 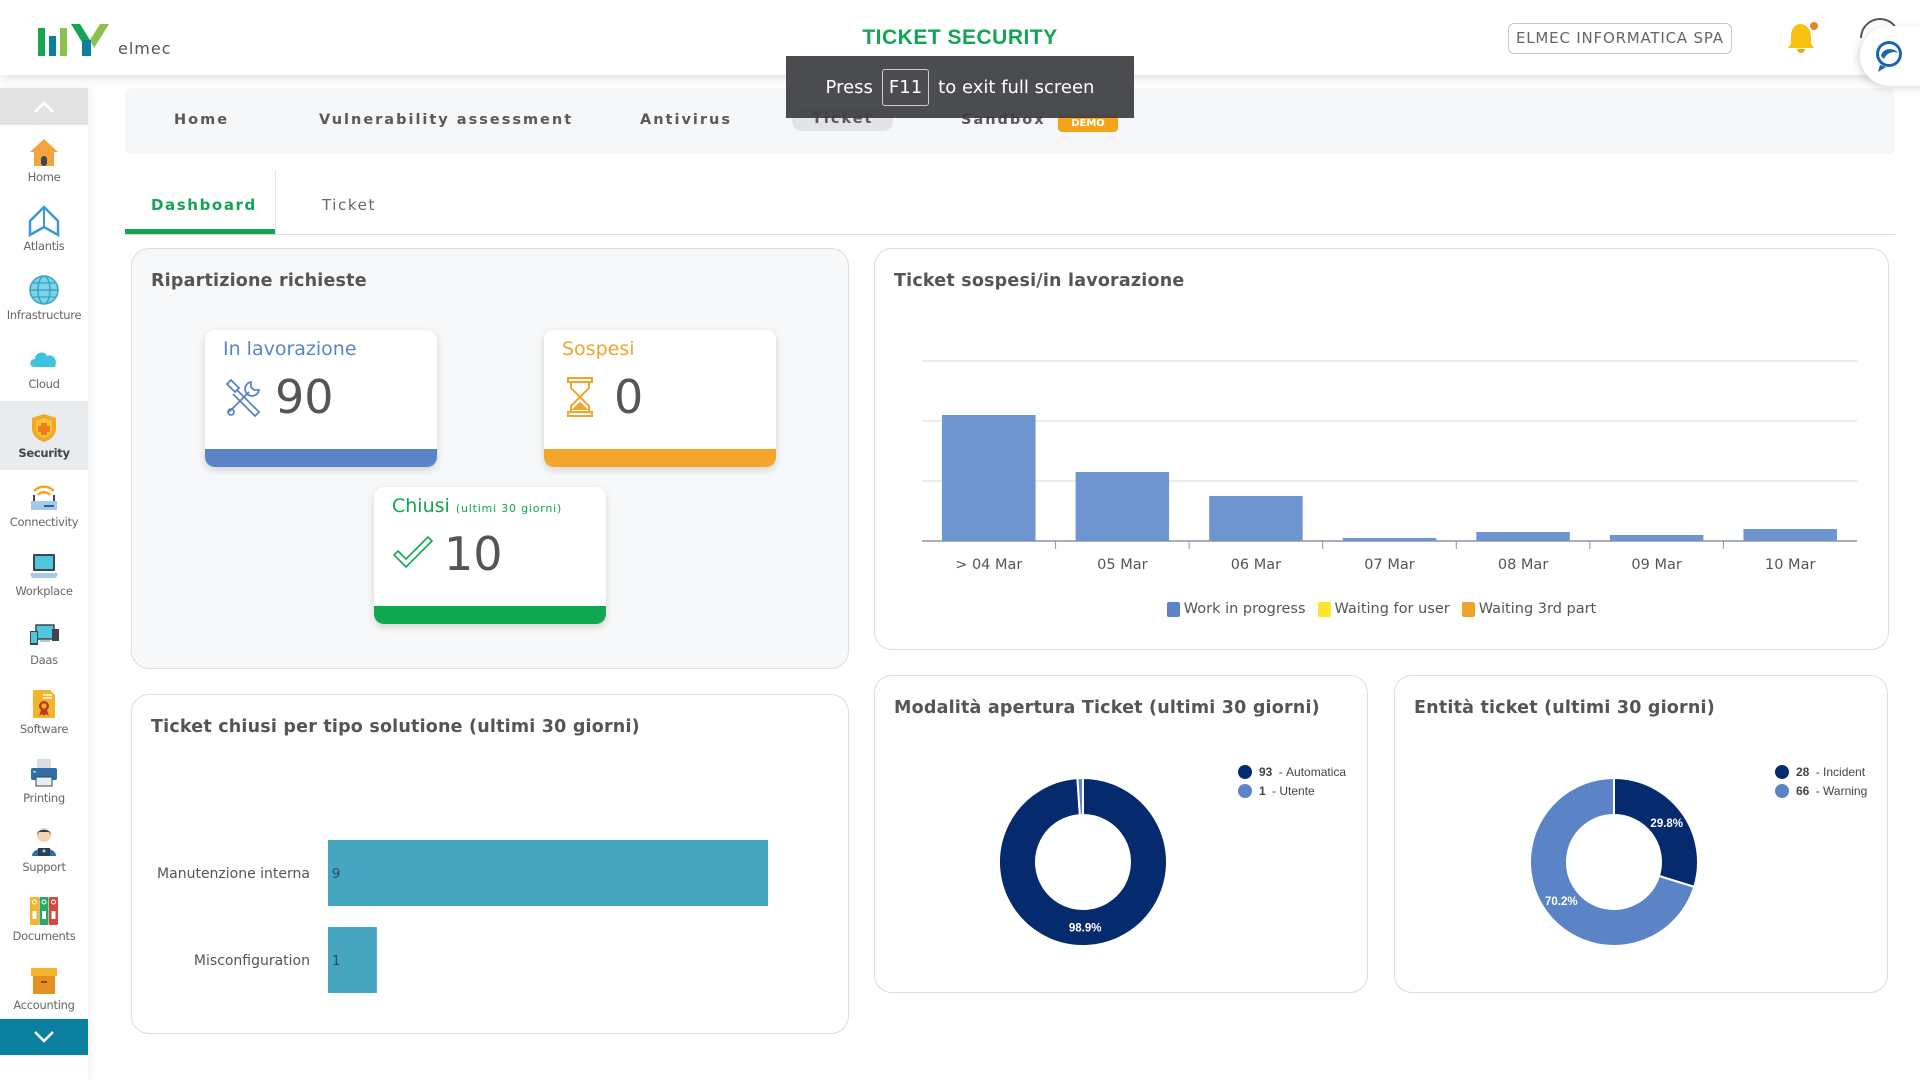 What do you see at coordinates (1016, 87) in the screenshot?
I see `fullscreen-notice-suffix: to exit full screen` at bounding box center [1016, 87].